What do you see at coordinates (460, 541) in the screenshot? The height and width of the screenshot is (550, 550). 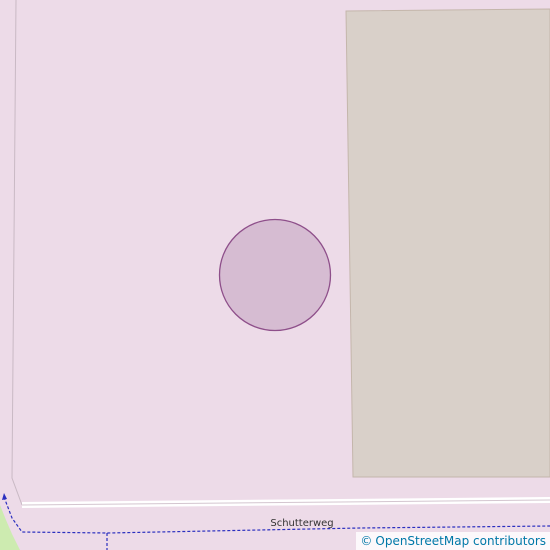 I see `attribution-link: OpenStreetMap contributors` at bounding box center [460, 541].